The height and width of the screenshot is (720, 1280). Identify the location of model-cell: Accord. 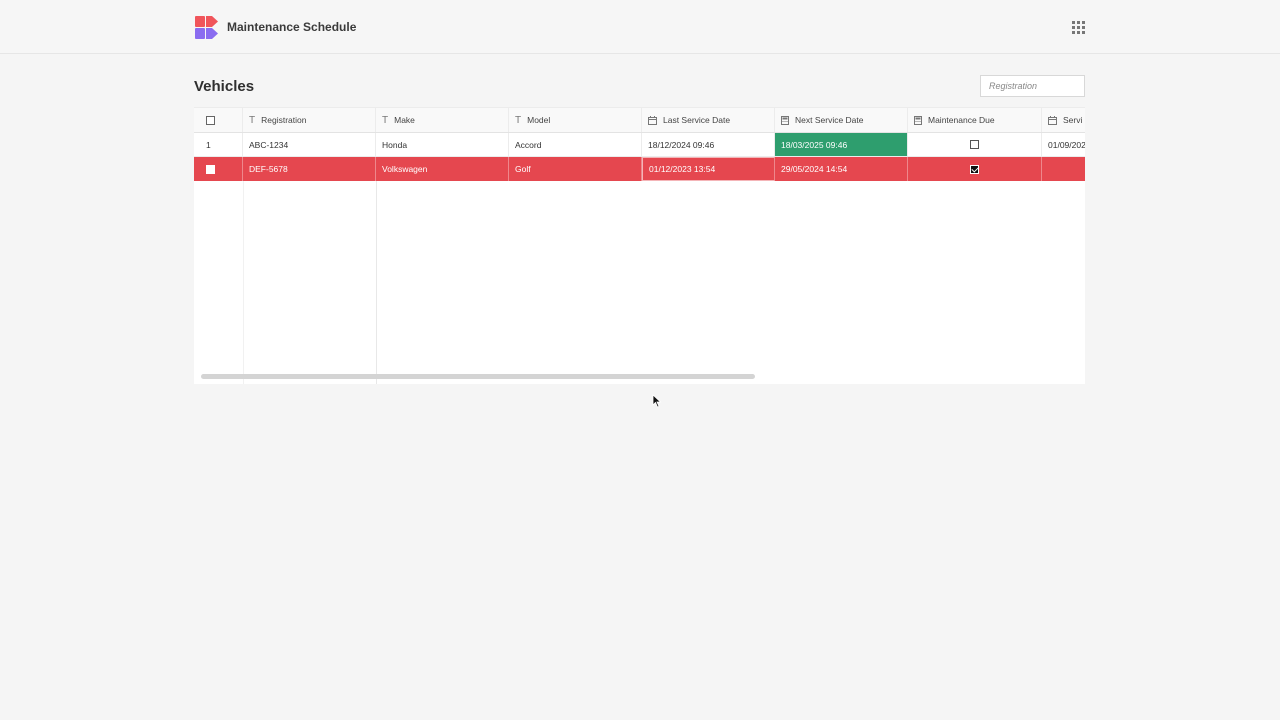
(575, 144).